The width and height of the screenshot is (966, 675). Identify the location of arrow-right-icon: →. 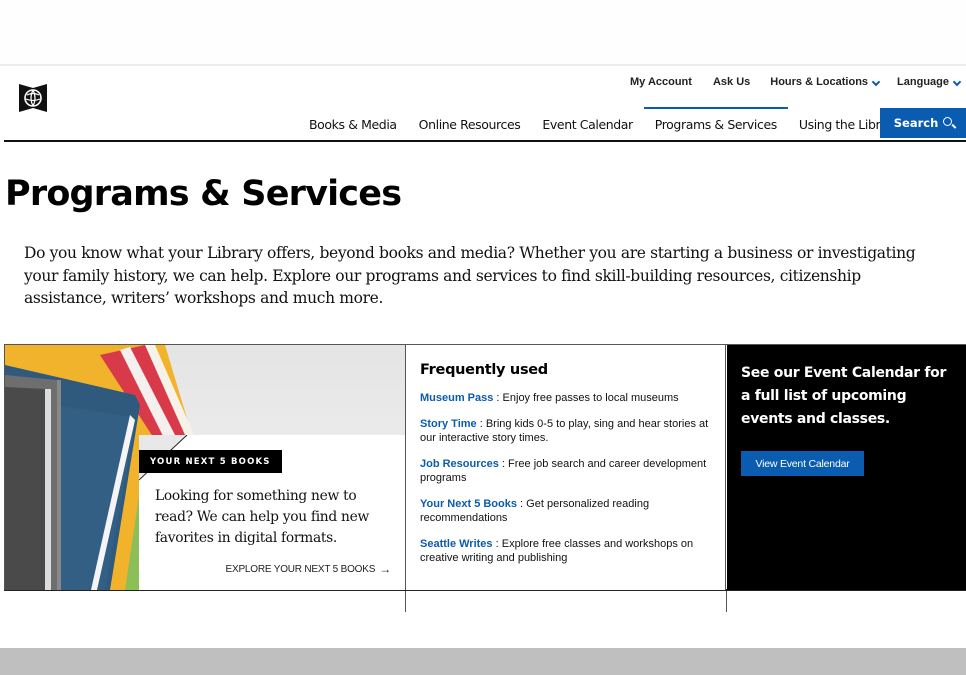
(385, 569).